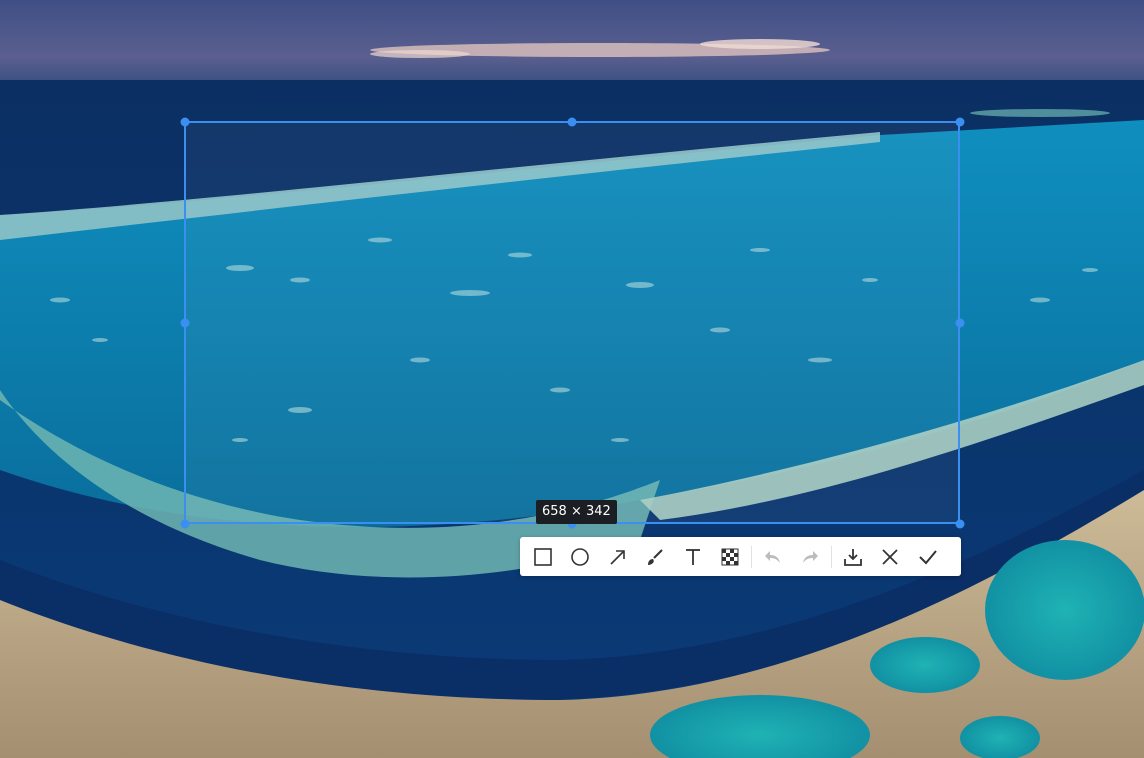 Image resolution: width=1144 pixels, height=758 pixels. I want to click on arrow-icon, so click(617, 557).